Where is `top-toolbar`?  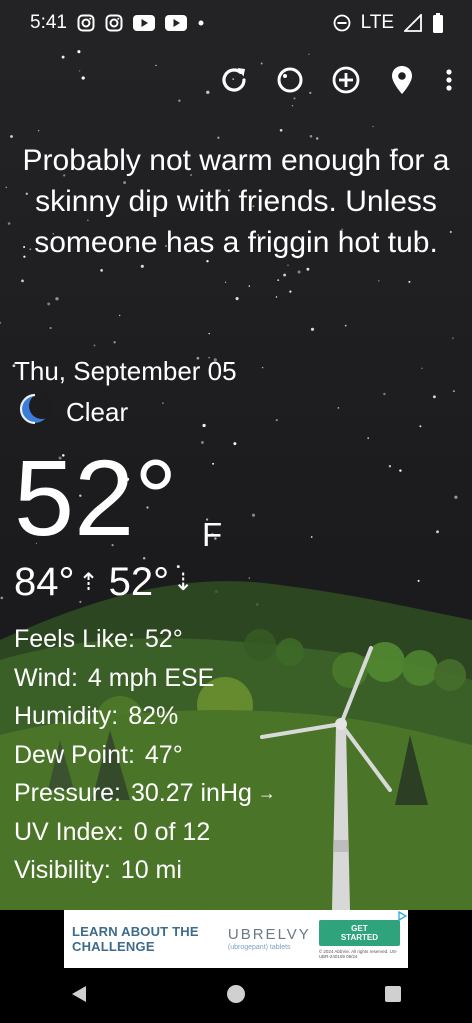 top-toolbar is located at coordinates (337, 80).